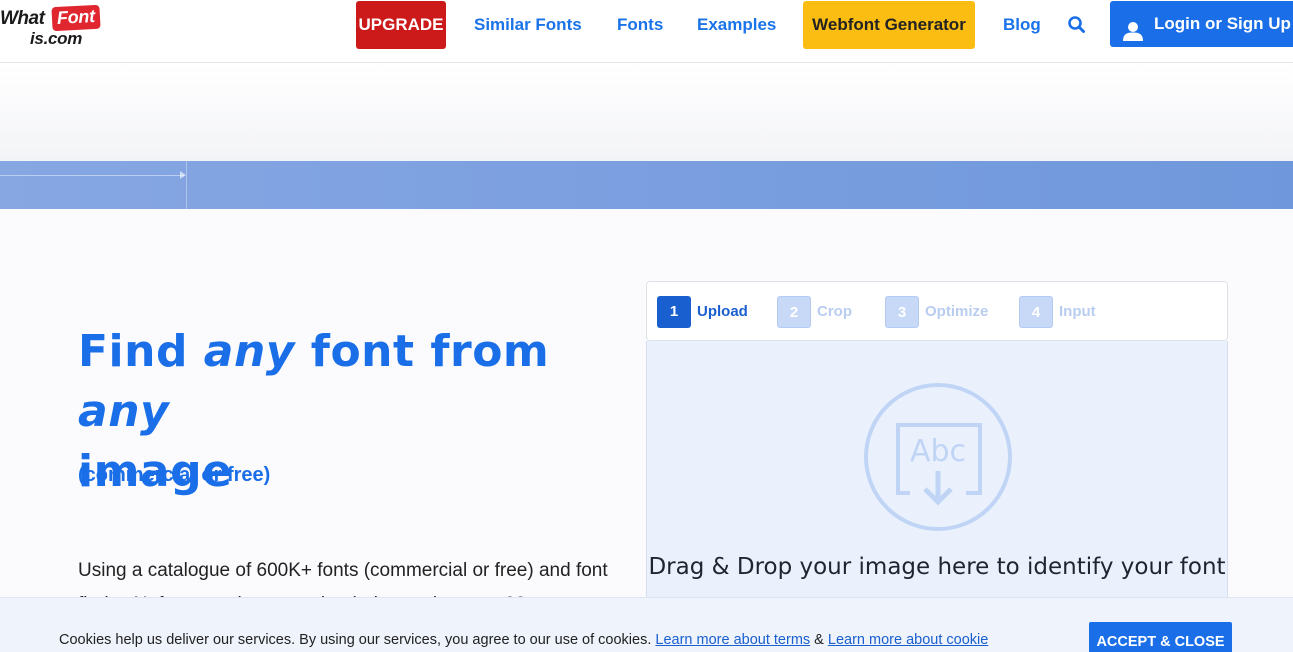 This screenshot has width=1293, height=652. What do you see at coordinates (834, 311) in the screenshot?
I see `step-label: Crop` at bounding box center [834, 311].